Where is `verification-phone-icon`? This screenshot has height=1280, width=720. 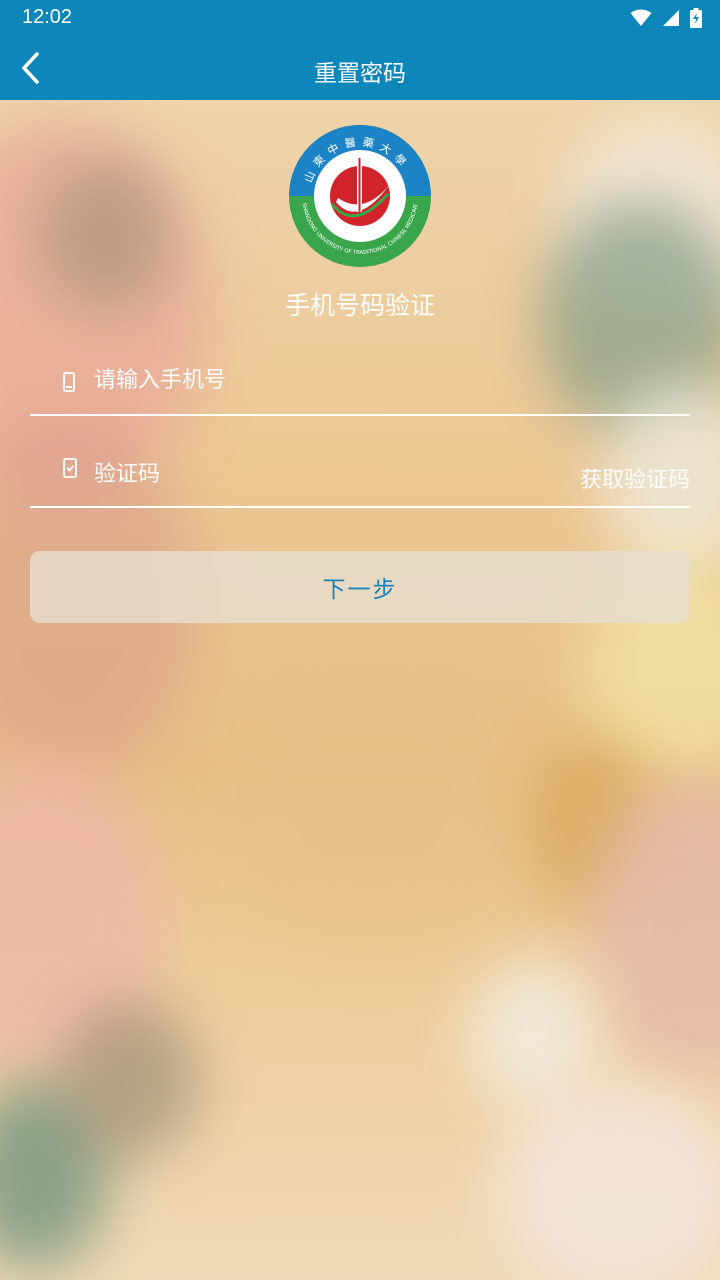 verification-phone-icon is located at coordinates (70, 468).